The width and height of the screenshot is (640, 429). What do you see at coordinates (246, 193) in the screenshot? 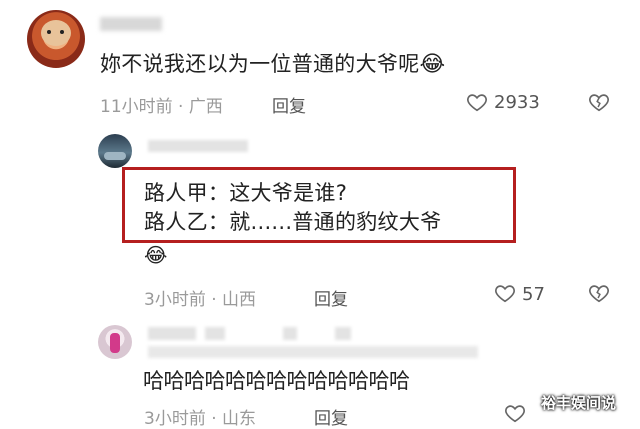
I see `quote-line-1: 路人甲：这大爷是谁?` at bounding box center [246, 193].